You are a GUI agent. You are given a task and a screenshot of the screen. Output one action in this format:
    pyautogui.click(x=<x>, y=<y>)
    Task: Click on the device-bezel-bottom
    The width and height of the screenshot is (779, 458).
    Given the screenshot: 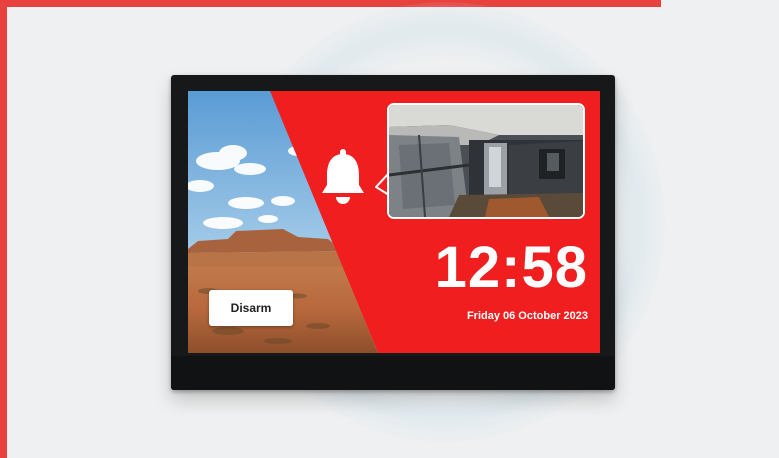 What is the action you would take?
    pyautogui.click(x=393, y=373)
    